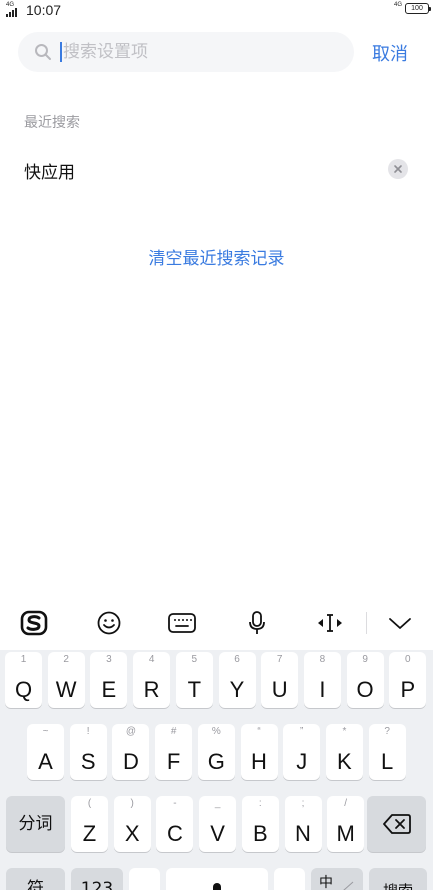 The width and height of the screenshot is (433, 890). Describe the element at coordinates (346, 803) in the screenshot. I see `key-secondary-label: /` at that location.